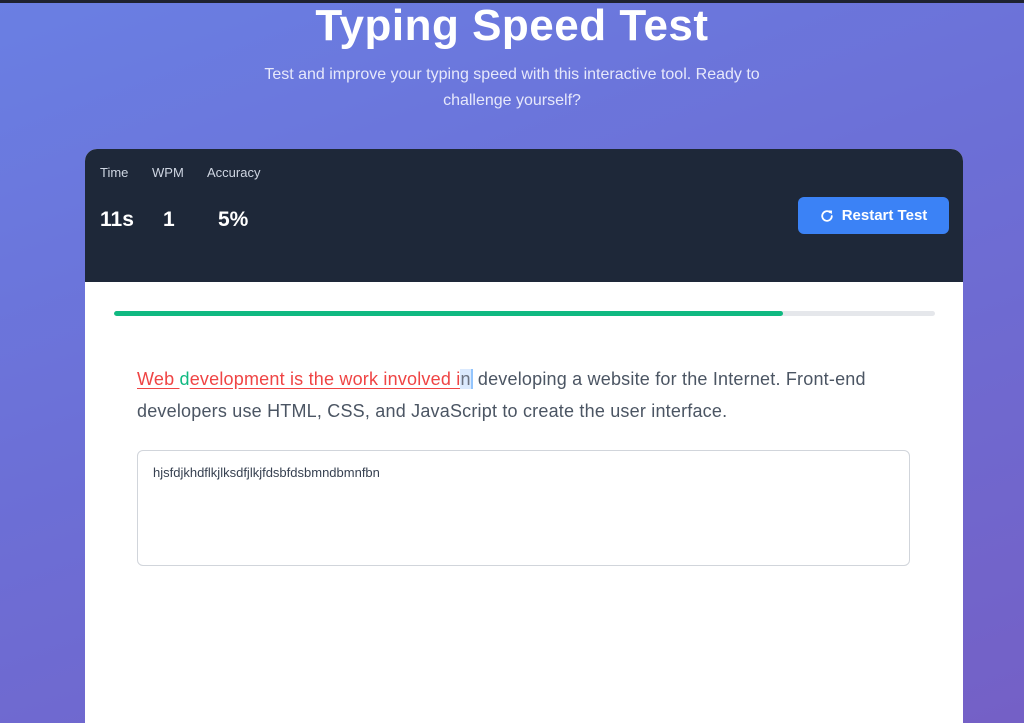 The image size is (1024, 723). What do you see at coordinates (523, 508) in the screenshot?
I see `typing-input: hjsfdjkhdflkjlksdfjlkjfdsbfdsbmndbmnfbn` at bounding box center [523, 508].